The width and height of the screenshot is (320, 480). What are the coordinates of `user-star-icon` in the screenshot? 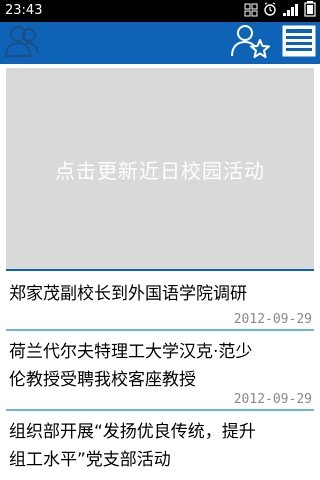 It's located at (251, 43).